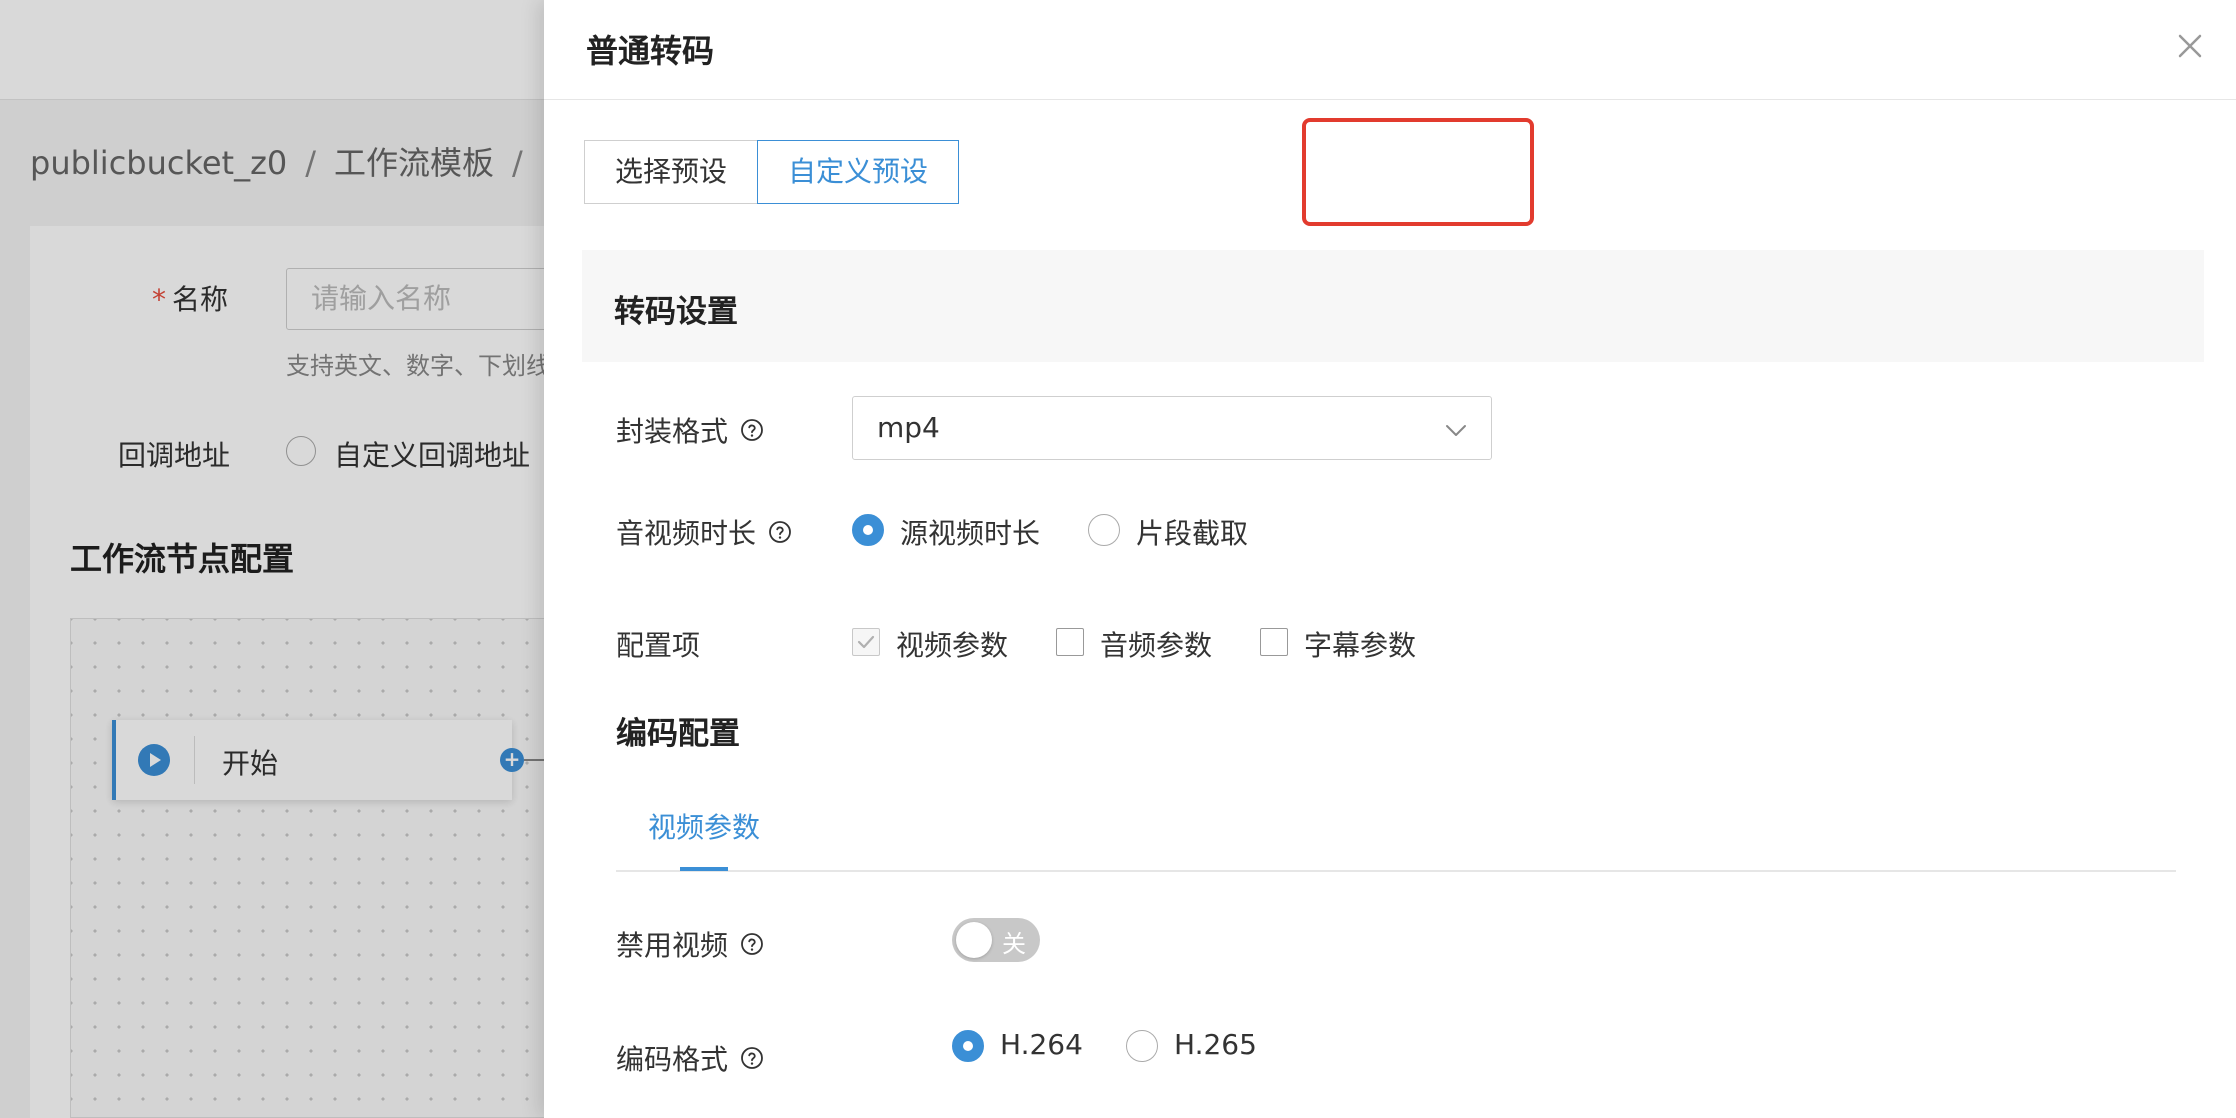  I want to click on radio-clip-duration, so click(1104, 530).